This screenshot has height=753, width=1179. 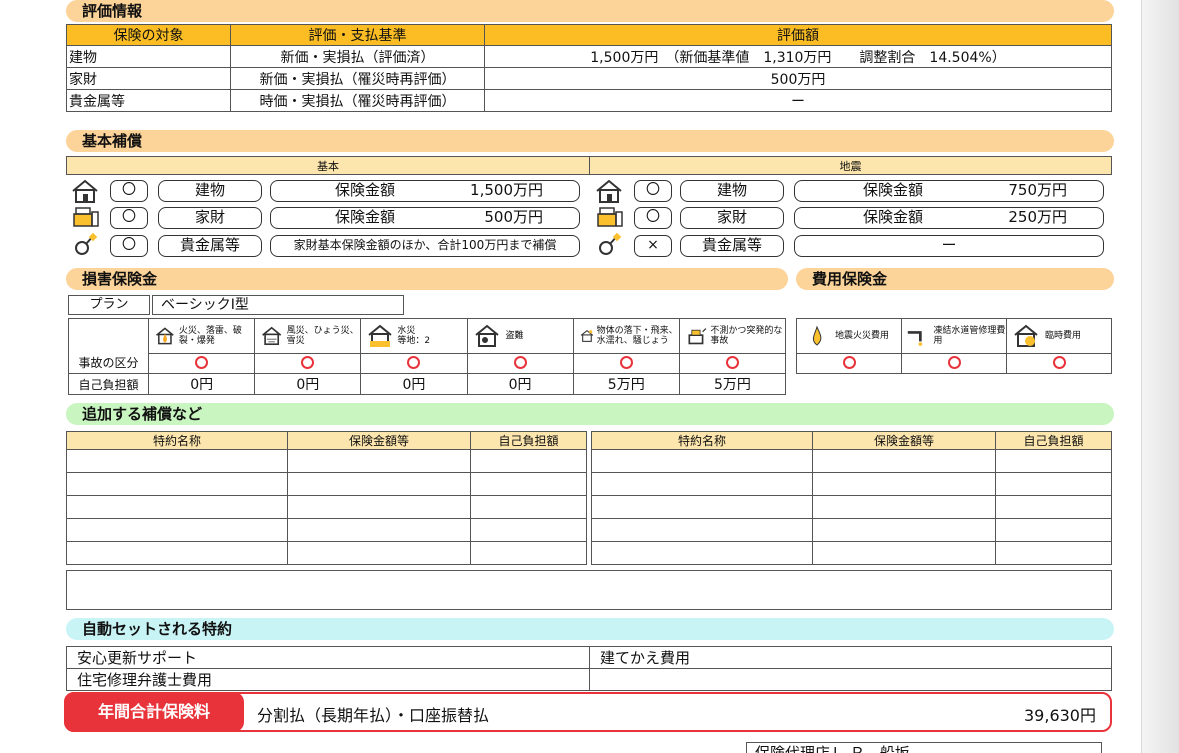 I want to click on additional-left-header-amount: 保険金額等, so click(x=379, y=440).